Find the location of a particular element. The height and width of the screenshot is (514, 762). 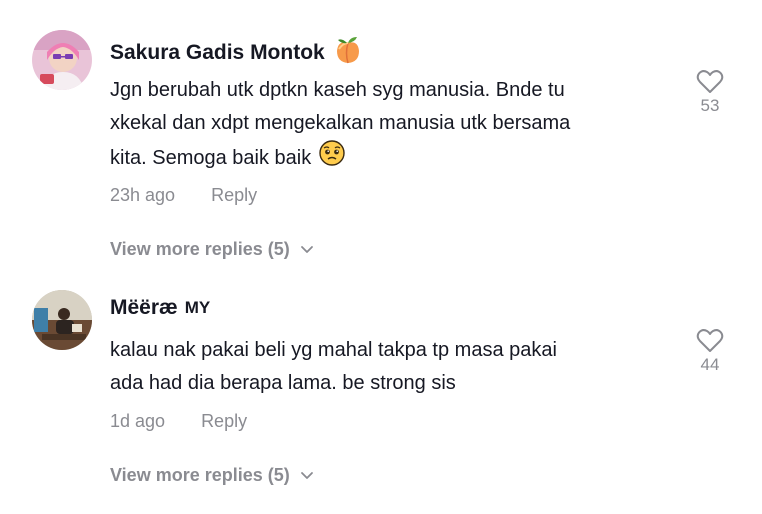

like-count: 53 is located at coordinates (710, 105).